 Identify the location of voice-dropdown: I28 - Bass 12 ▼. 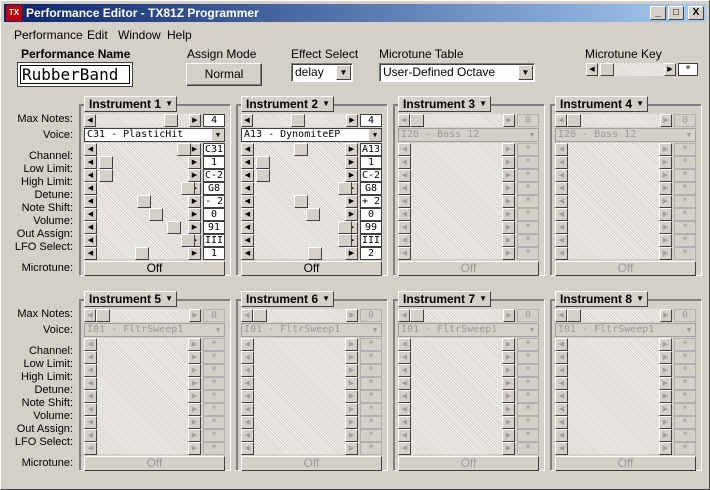
(468, 135).